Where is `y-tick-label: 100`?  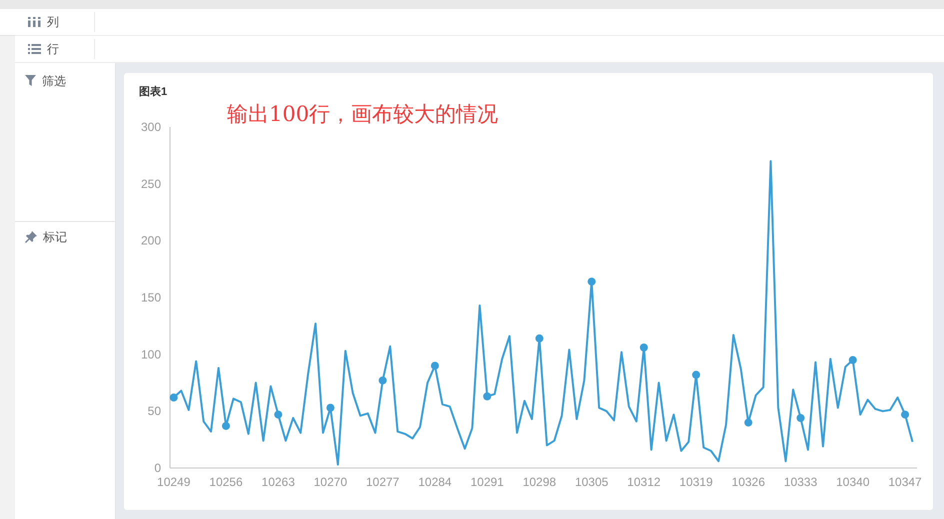
y-tick-label: 100 is located at coordinates (150, 354).